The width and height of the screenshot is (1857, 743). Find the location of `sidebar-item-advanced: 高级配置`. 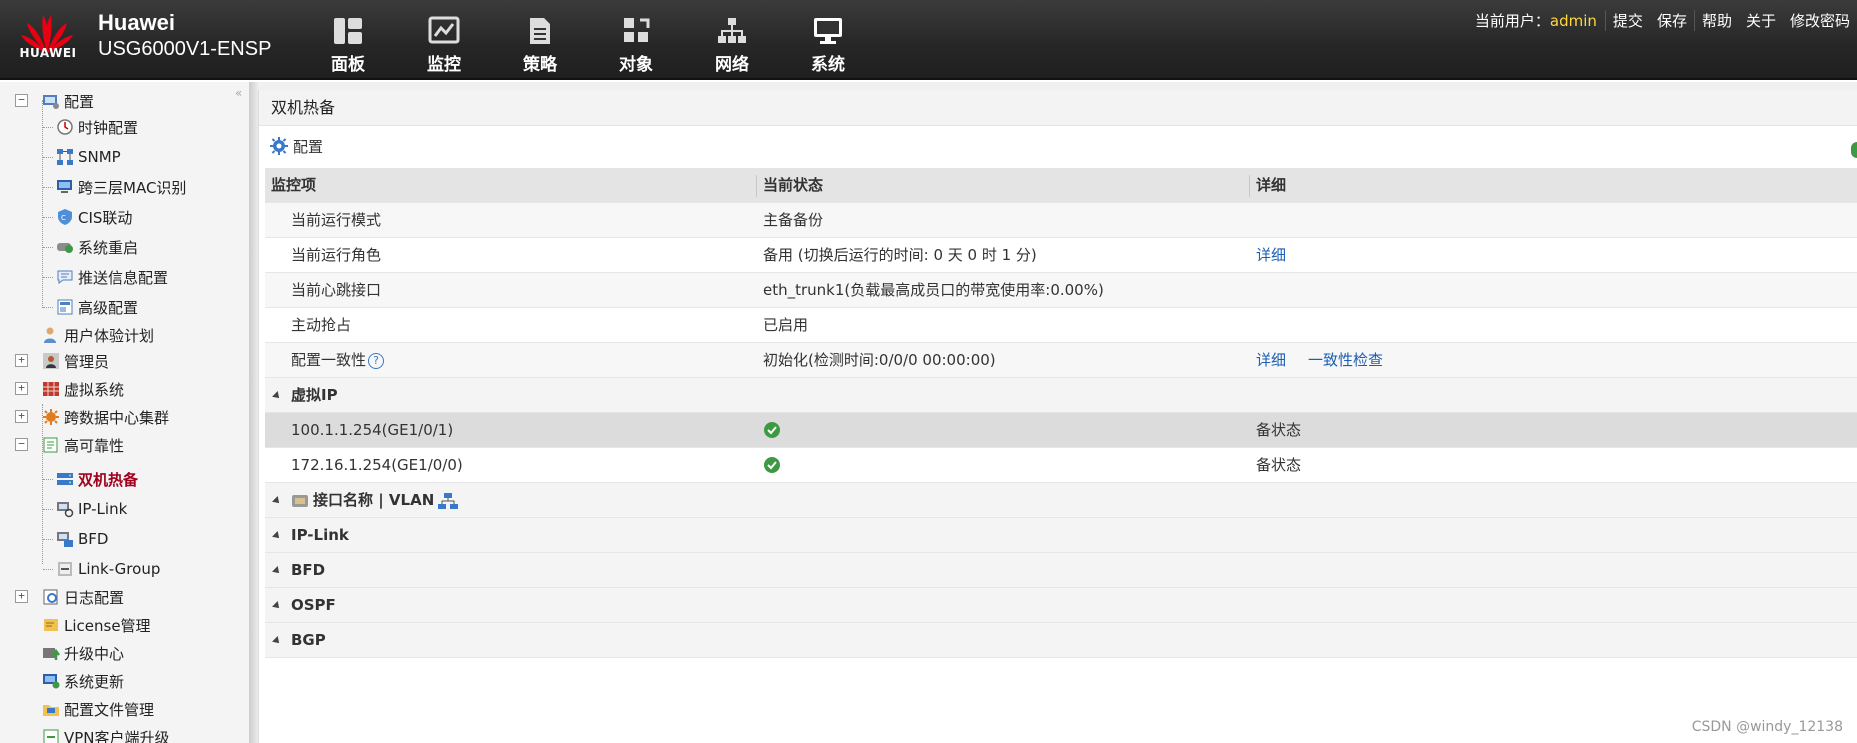

sidebar-item-advanced: 高级配置 is located at coordinates (97, 307).